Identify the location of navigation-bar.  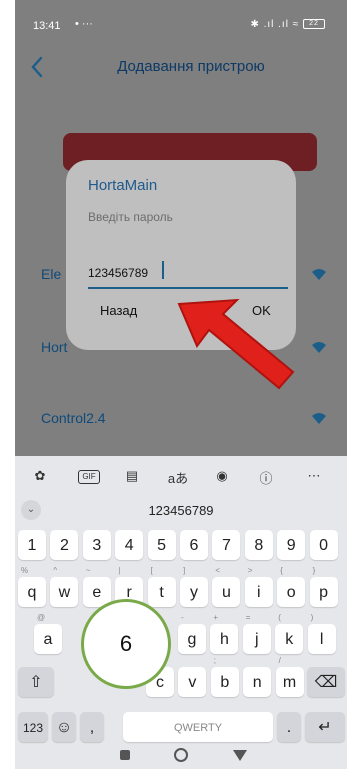
(181, 757).